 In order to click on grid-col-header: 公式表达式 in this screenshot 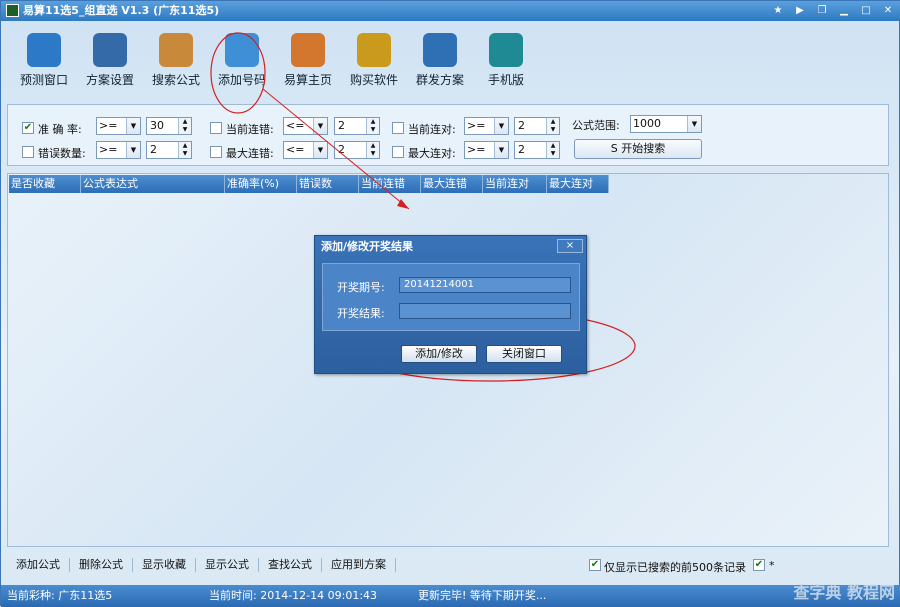, I will do `click(153, 184)`.